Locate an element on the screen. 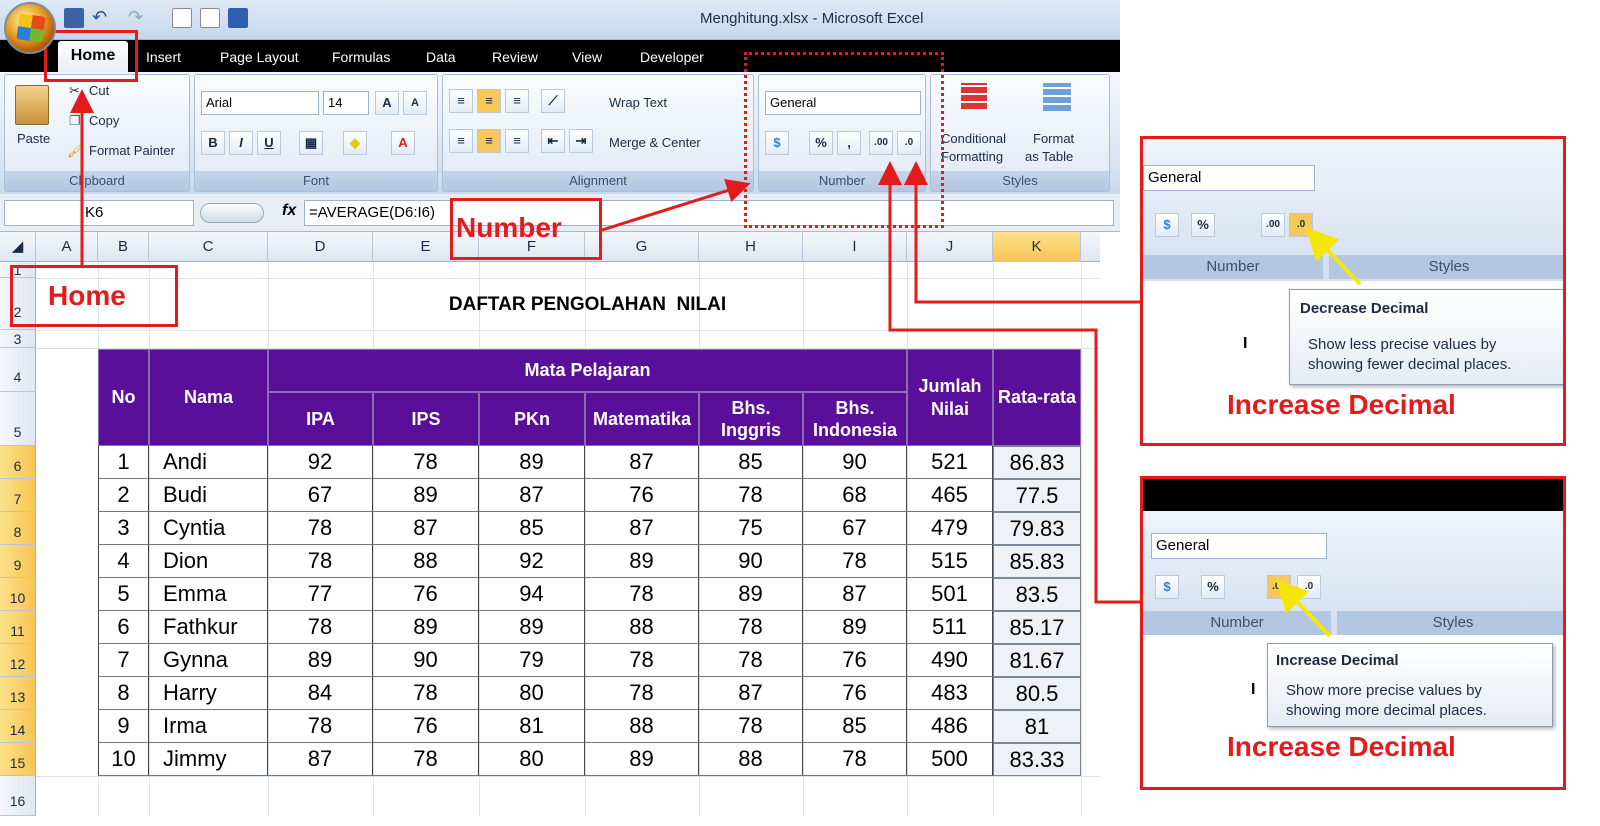 This screenshot has width=1600, height=826. callout2-pointer-arrow is located at coordinates (1303, 608).